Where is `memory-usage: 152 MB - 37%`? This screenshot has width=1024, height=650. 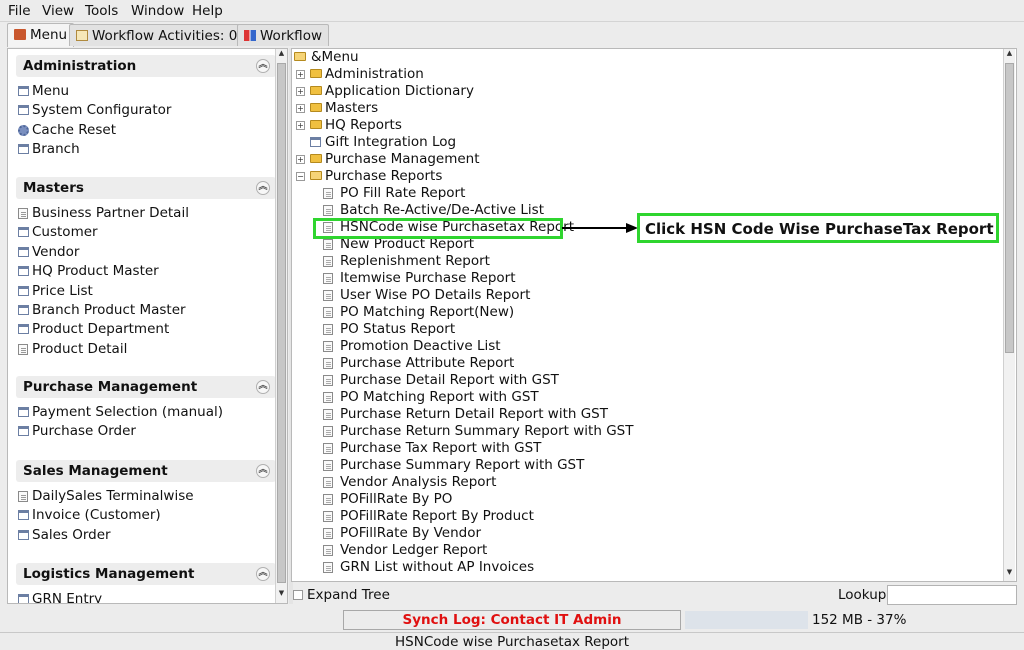
memory-usage: 152 MB - 37% is located at coordinates (859, 620).